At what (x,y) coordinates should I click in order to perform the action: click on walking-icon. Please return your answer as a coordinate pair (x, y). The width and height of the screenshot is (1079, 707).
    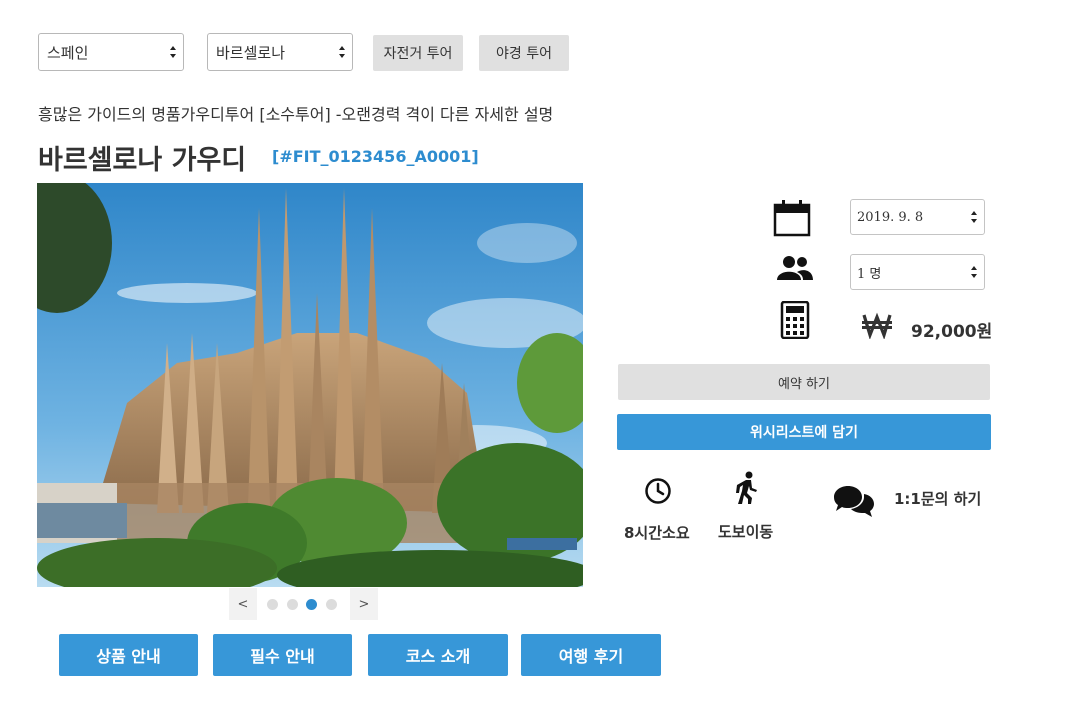
    Looking at the image, I should click on (746, 487).